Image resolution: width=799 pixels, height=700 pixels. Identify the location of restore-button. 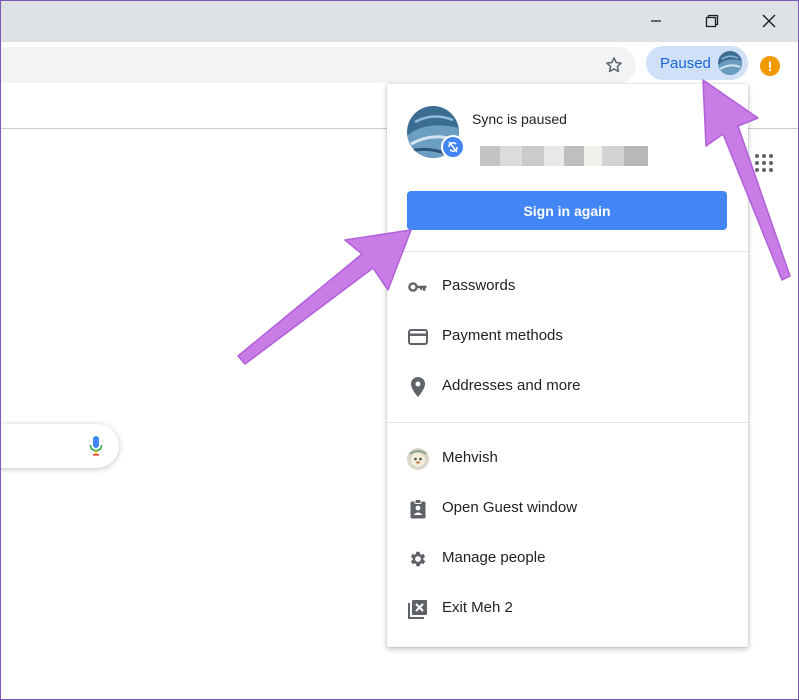
(712, 21).